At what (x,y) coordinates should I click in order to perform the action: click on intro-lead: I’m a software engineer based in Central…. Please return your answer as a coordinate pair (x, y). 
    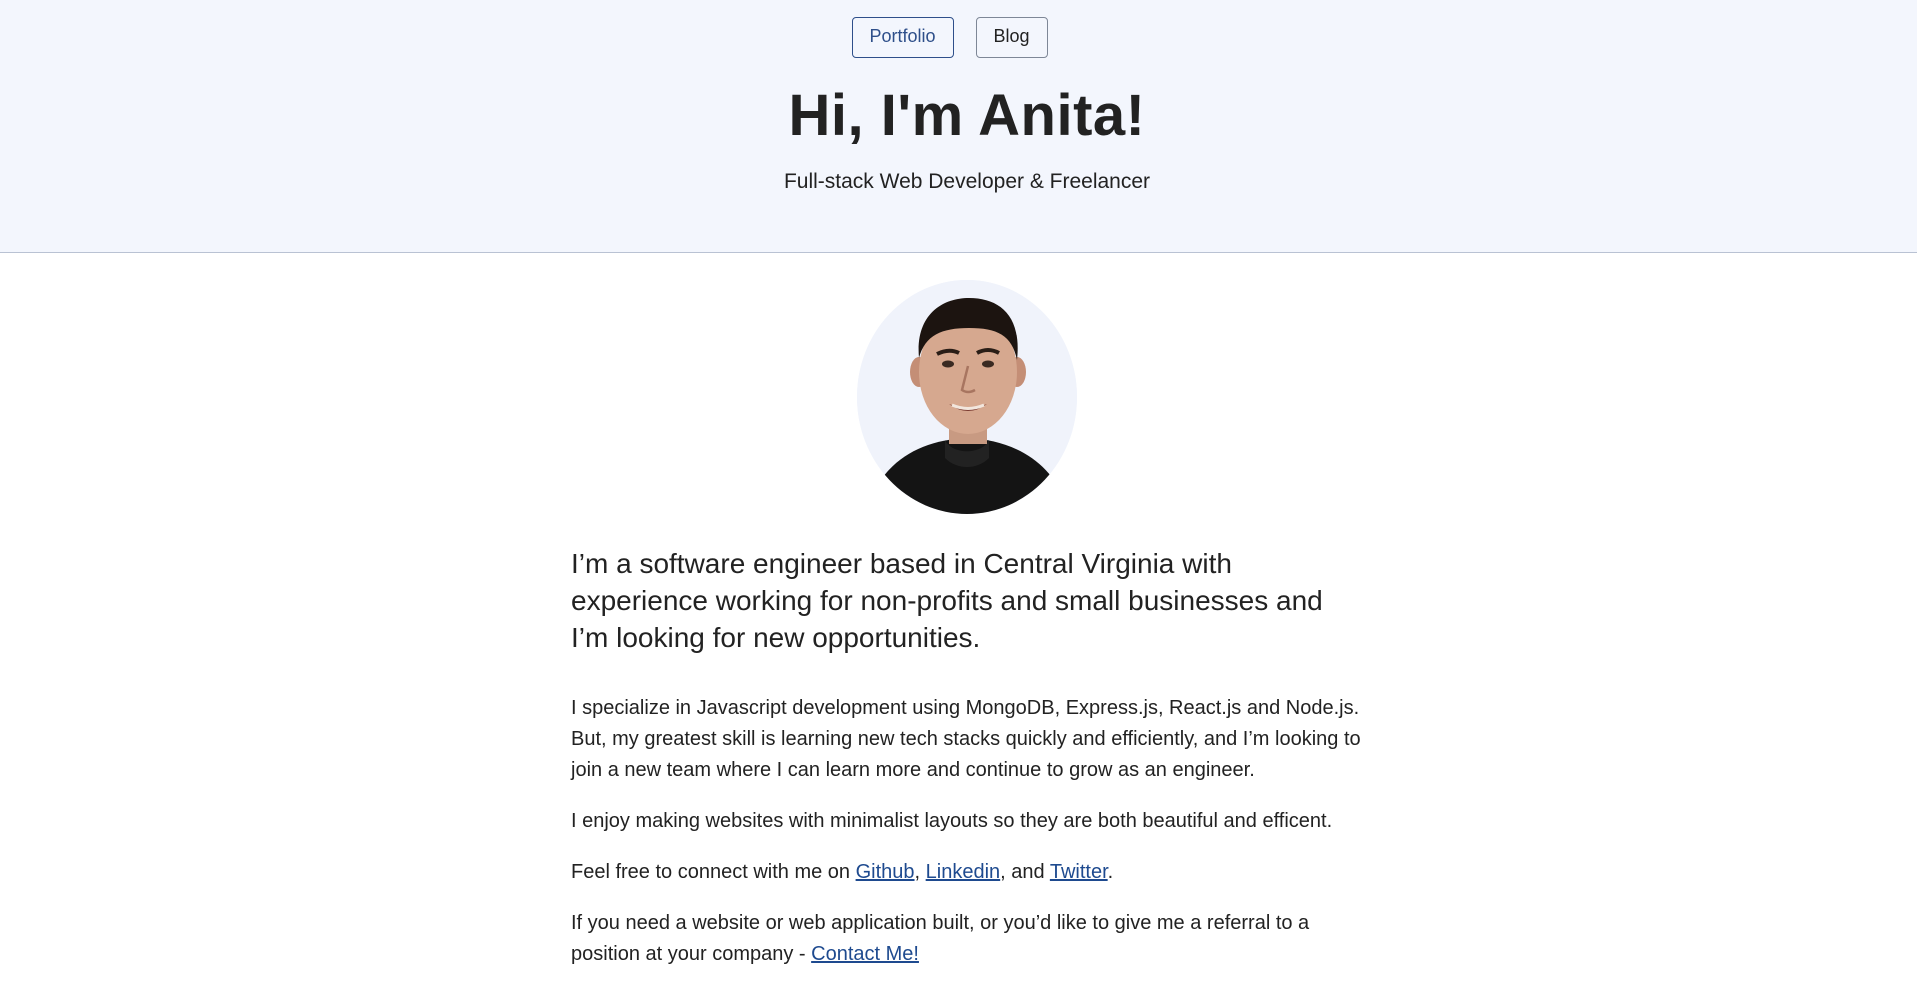
    Looking at the image, I should click on (947, 600).